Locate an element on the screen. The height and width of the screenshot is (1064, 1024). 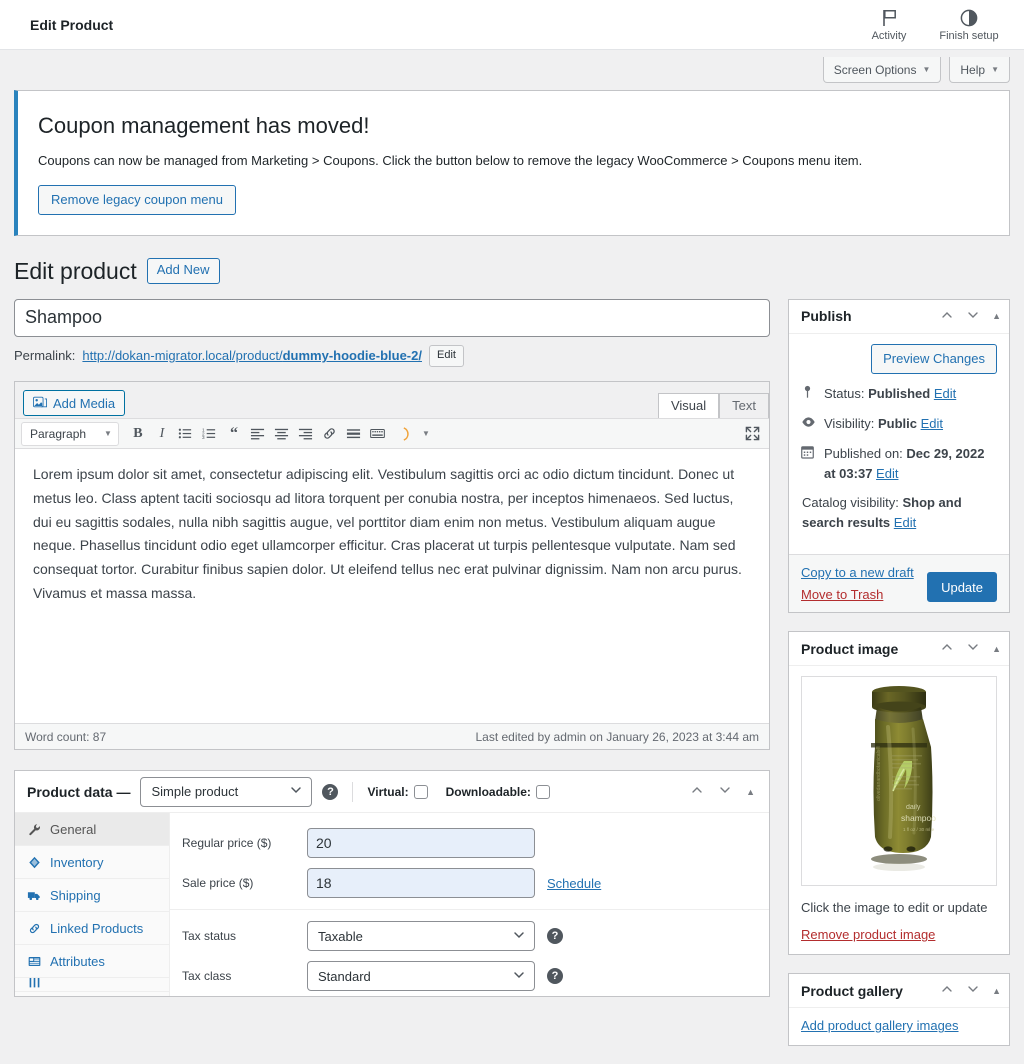
blockquote-icon: “ is located at coordinates (234, 434).